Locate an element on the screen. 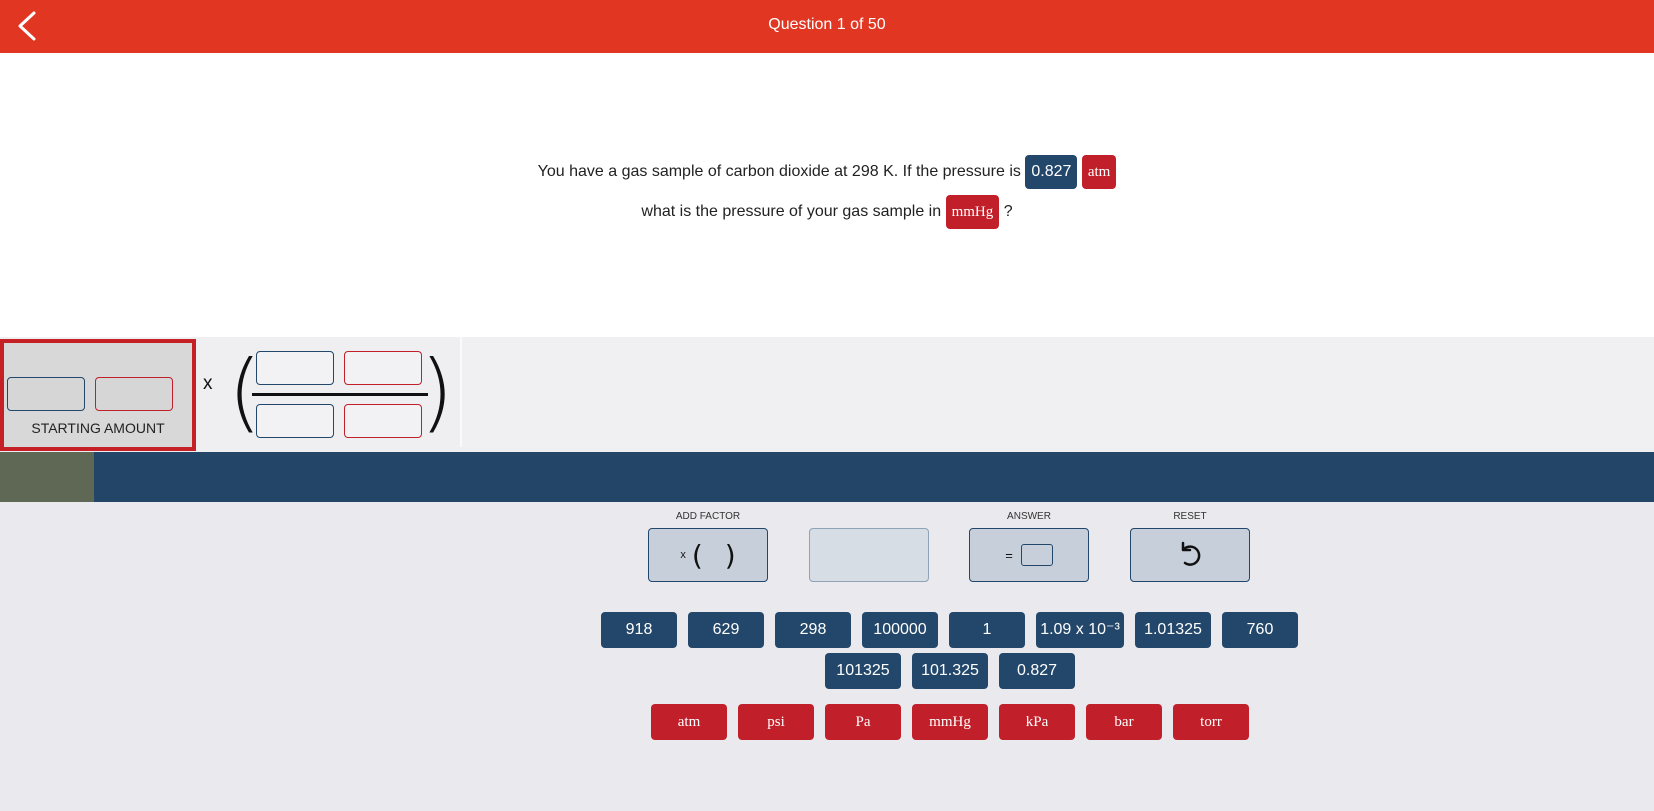 The height and width of the screenshot is (811, 1654). question-mark: ? is located at coordinates (1008, 211).